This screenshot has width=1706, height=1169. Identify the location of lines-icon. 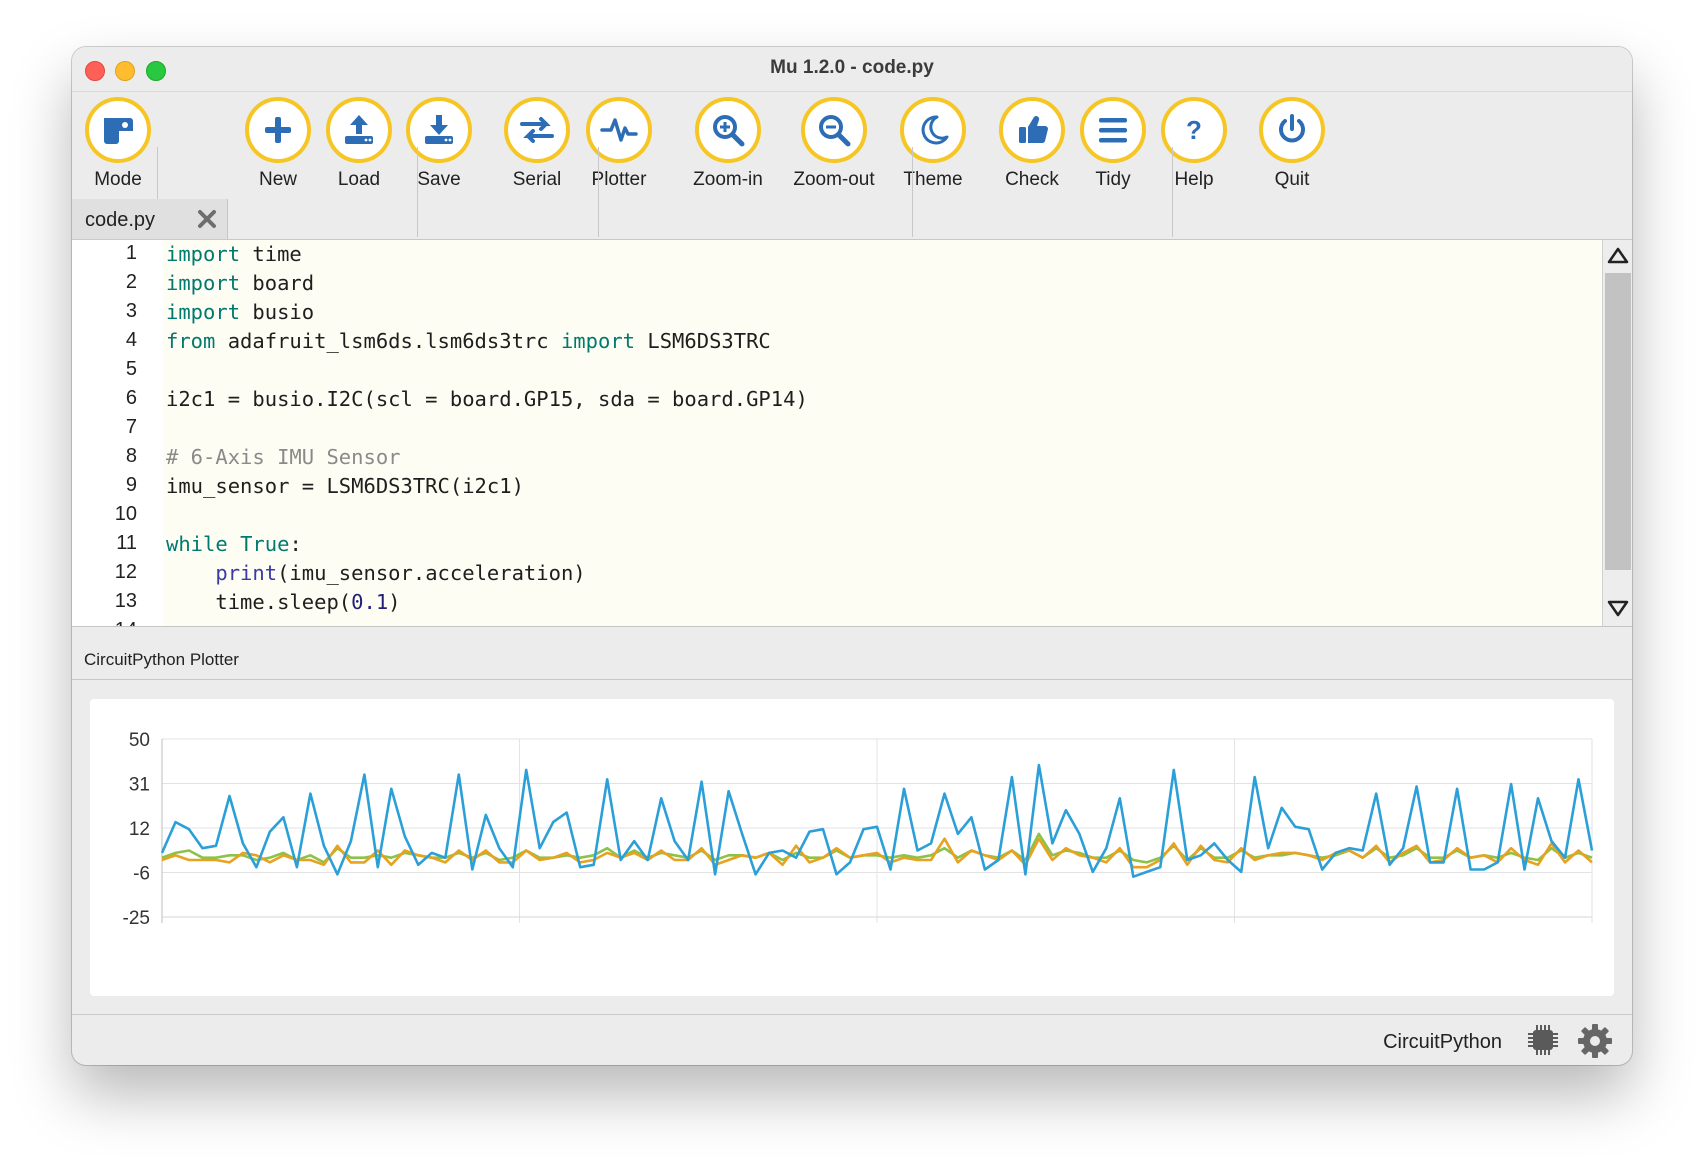
(1113, 130).